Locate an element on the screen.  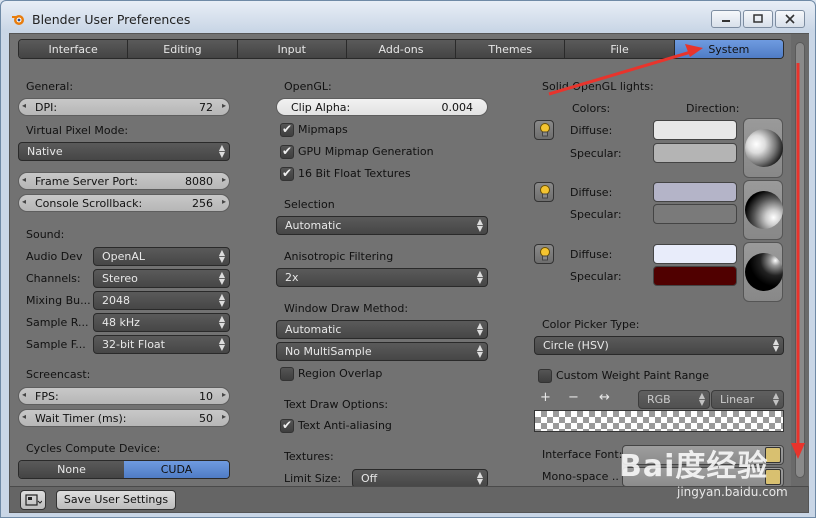
annotation-arrowhead-scrollbar is located at coordinates (798, 451).